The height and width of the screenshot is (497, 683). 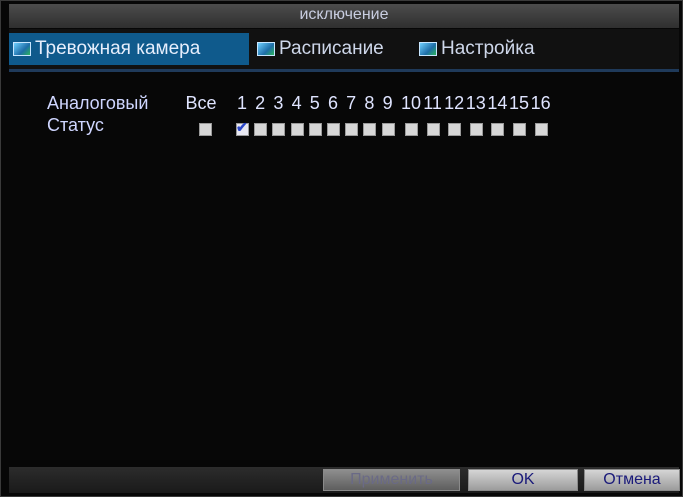 What do you see at coordinates (411, 103) in the screenshot?
I see `channel-header-10: 10` at bounding box center [411, 103].